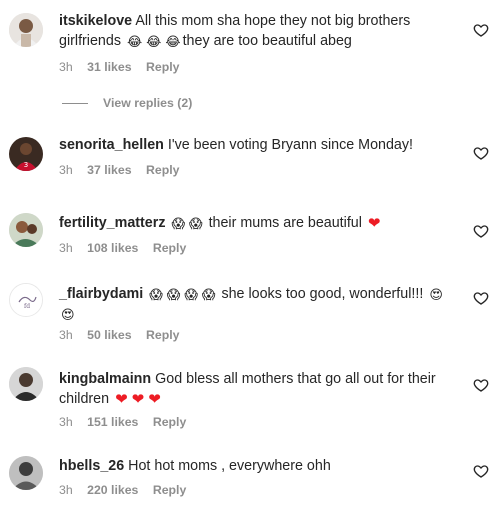 Image resolution: width=504 pixels, height=513 pixels. I want to click on avatar: fd, so click(26, 300).